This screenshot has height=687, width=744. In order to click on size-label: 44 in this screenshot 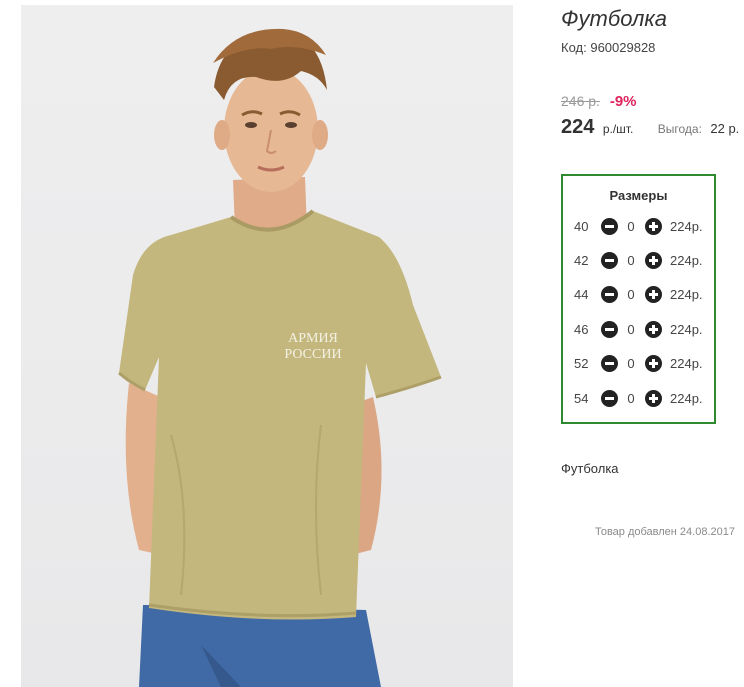, I will do `click(581, 294)`.